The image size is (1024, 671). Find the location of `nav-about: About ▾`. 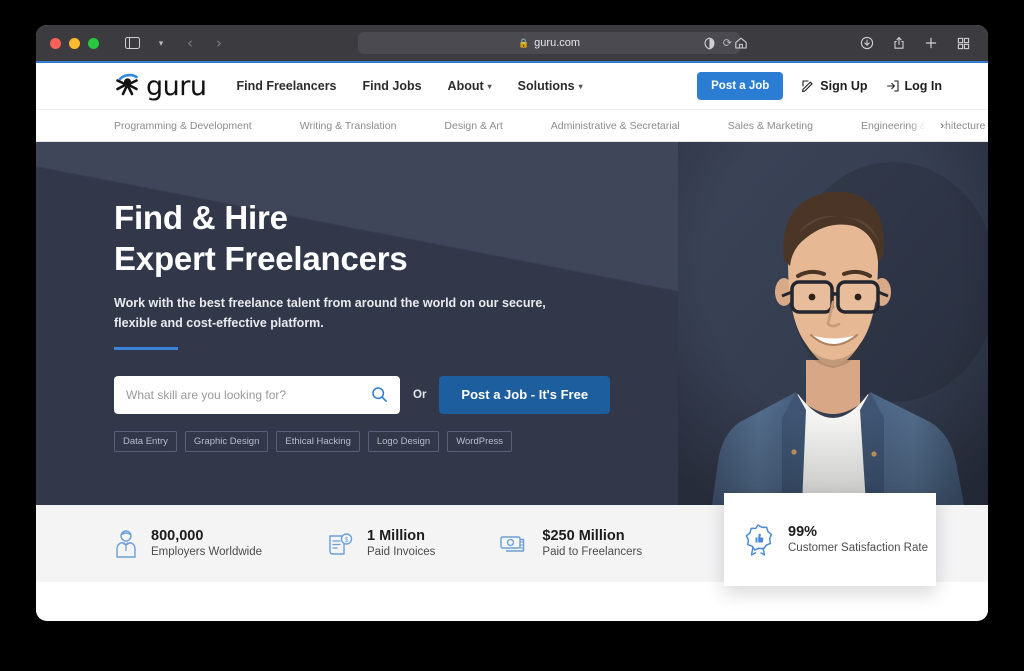

nav-about: About ▾ is located at coordinates (470, 86).